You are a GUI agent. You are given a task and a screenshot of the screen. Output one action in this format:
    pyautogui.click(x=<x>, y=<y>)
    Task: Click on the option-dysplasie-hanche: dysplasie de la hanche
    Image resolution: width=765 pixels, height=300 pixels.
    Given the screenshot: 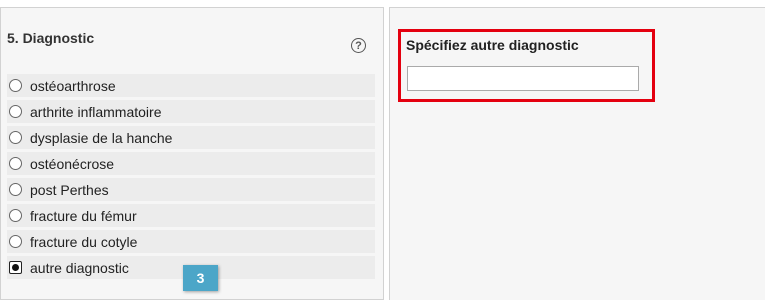 What is the action you would take?
    pyautogui.click(x=191, y=137)
    